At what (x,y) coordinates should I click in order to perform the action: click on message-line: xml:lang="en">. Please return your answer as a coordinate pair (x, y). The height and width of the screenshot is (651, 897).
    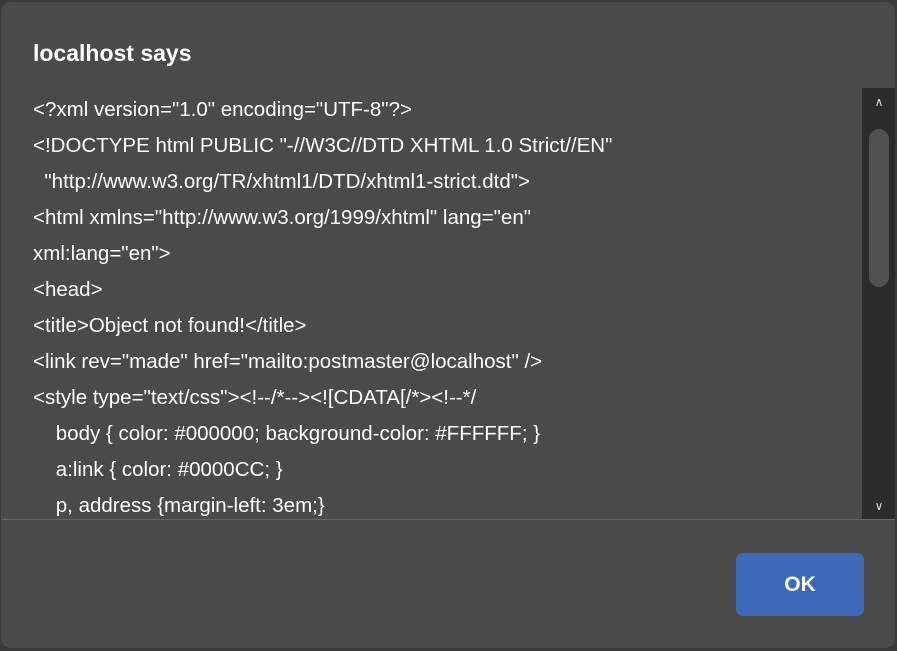
    Looking at the image, I should click on (102, 253).